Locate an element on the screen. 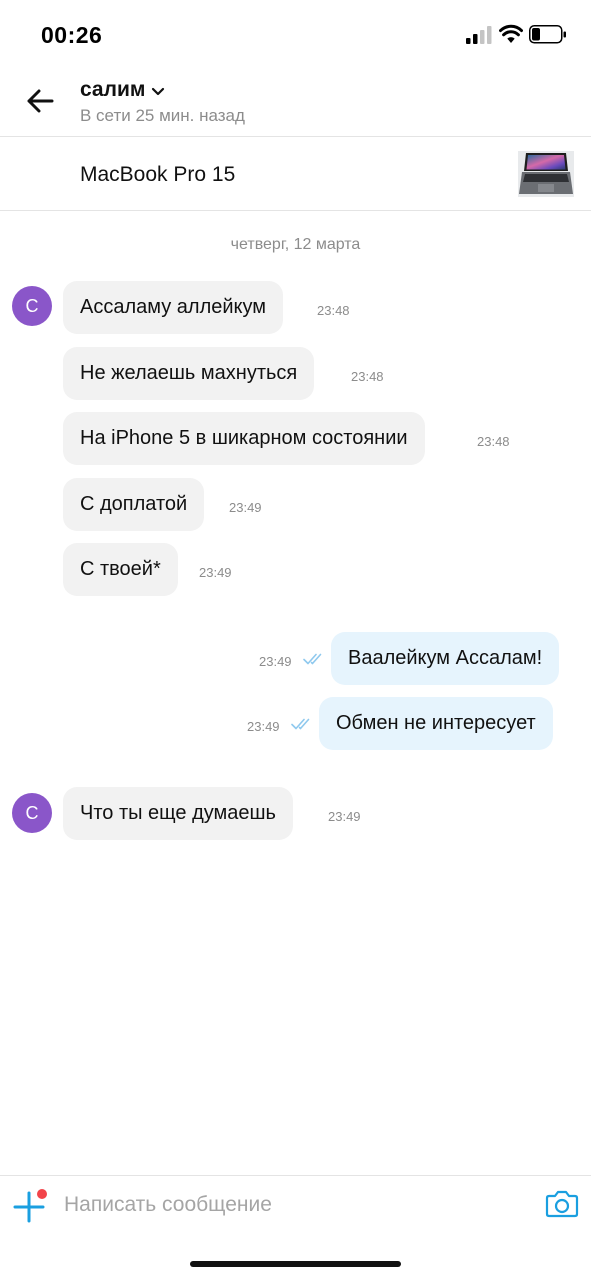 Image resolution: width=591 pixels, height=1280 pixels. status-bar: 00:26 is located at coordinates (295, 35).